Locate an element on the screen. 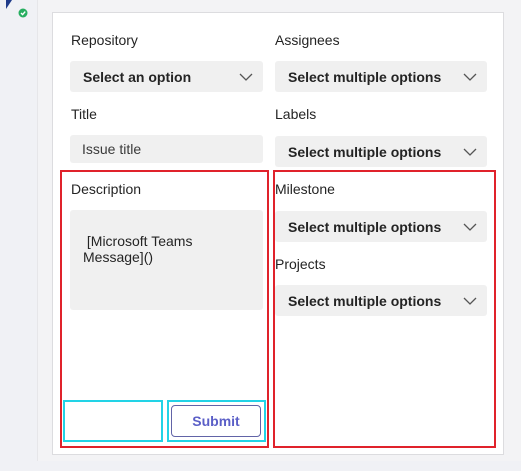 The height and width of the screenshot is (471, 521). description-textarea: [Microsoft Teams Message]() is located at coordinates (166, 260).